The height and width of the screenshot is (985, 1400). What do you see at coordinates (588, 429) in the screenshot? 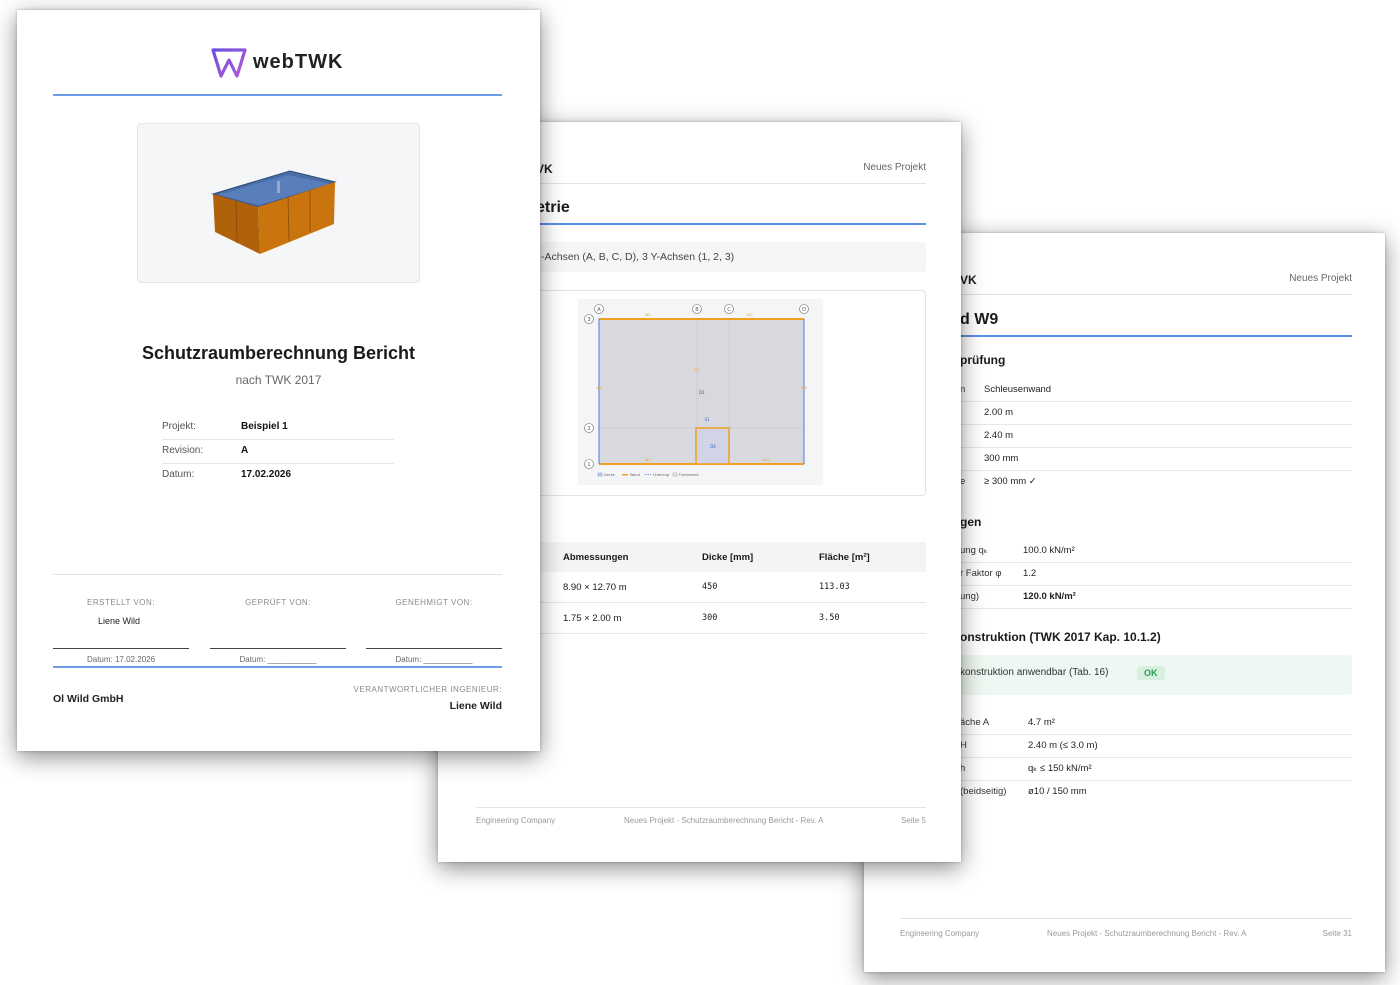
I see `svg-text: 2` at bounding box center [588, 429].